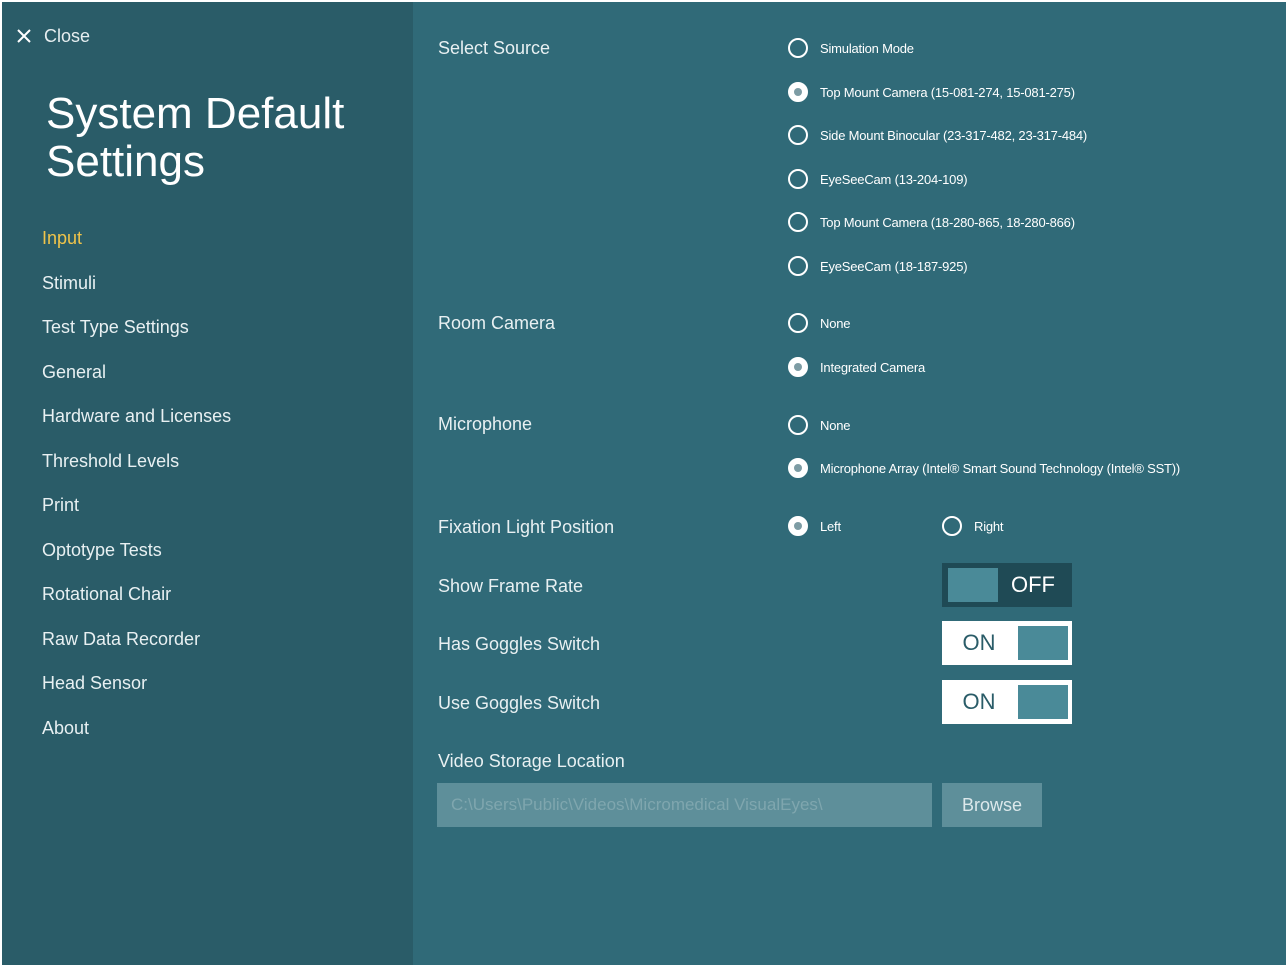  I want to click on radio-label: EyeSeeCam (18-187-925), so click(894, 266).